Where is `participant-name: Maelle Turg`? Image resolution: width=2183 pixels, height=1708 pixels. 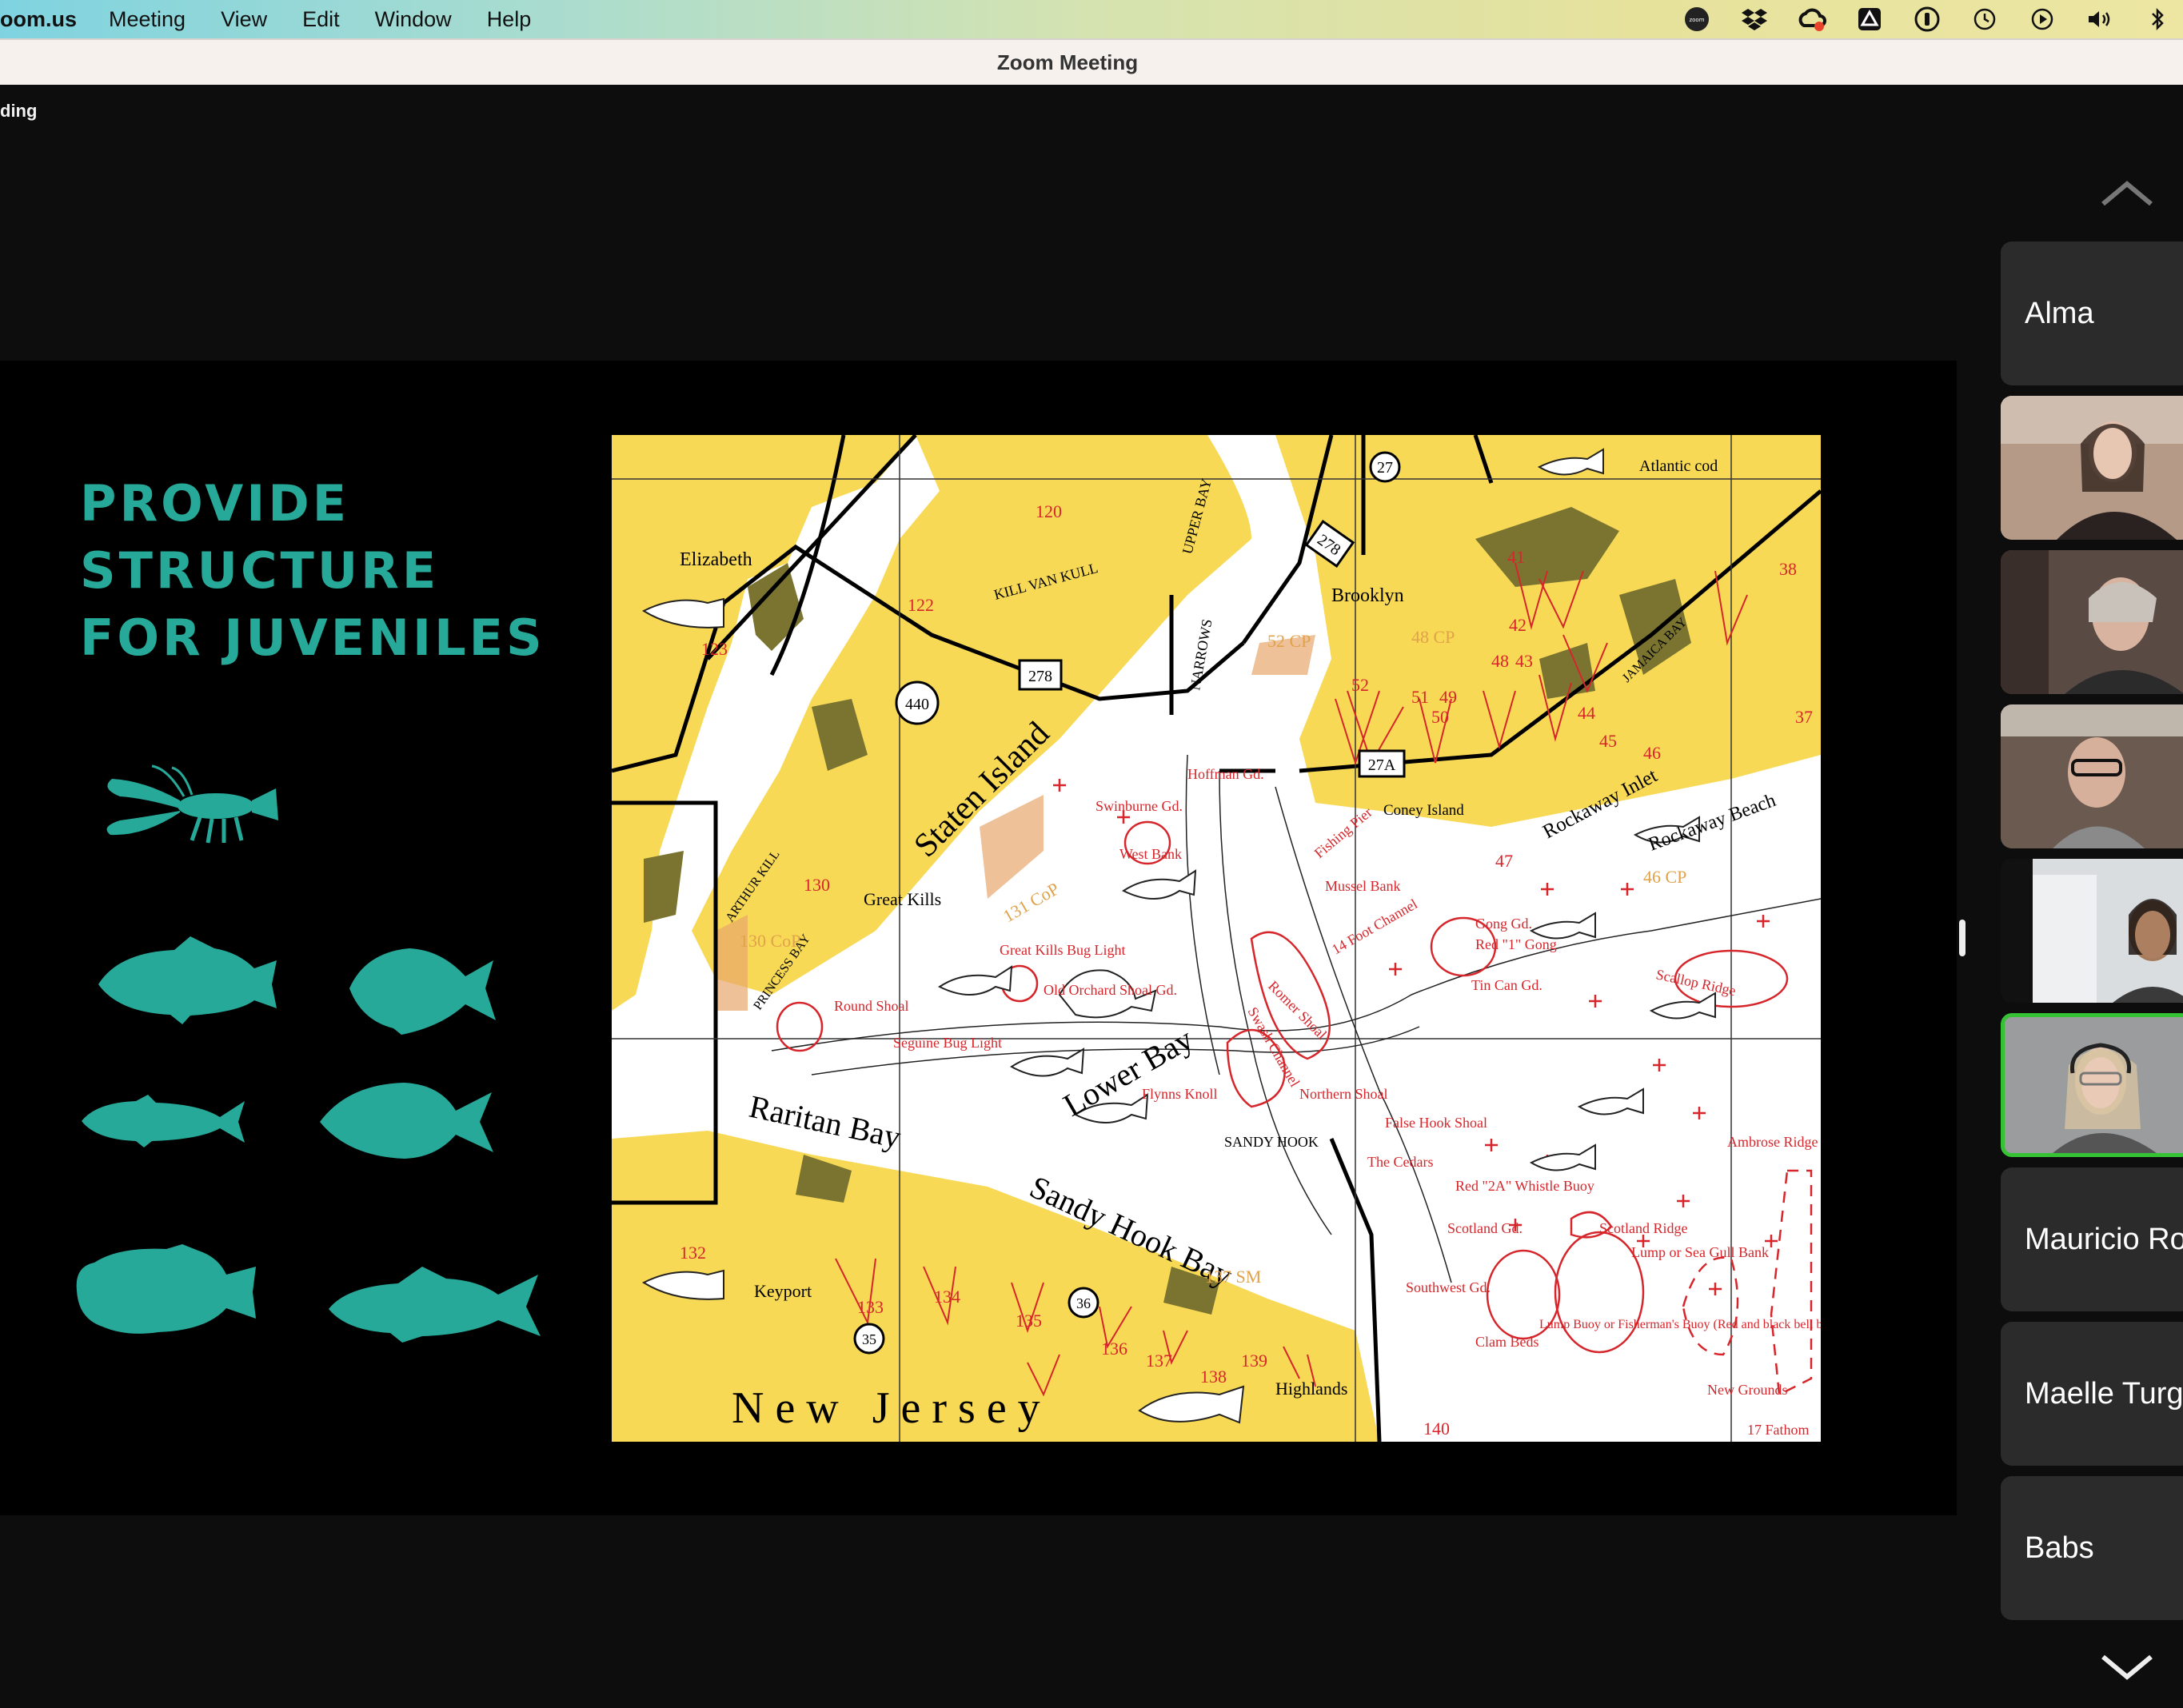
participant-name: Maelle Turg is located at coordinates (2104, 1393).